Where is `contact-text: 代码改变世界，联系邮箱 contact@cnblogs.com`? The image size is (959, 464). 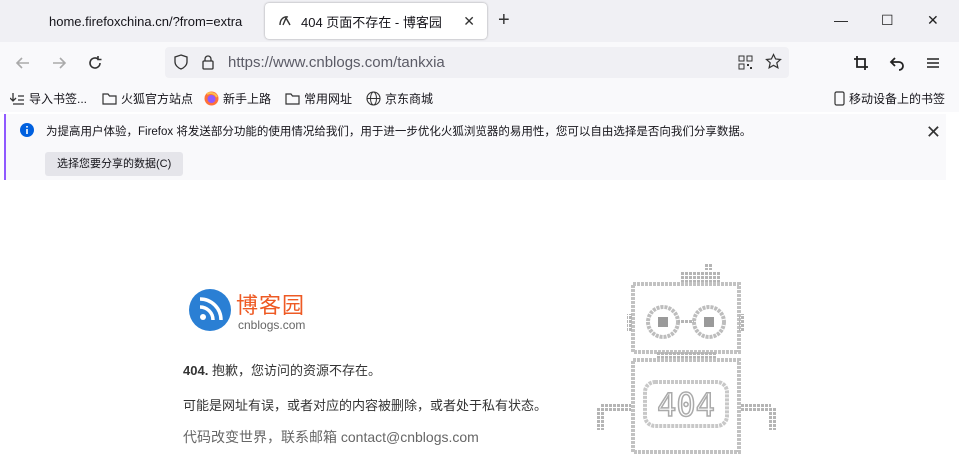 contact-text: 代码改变世界，联系邮箱 contact@cnblogs.com is located at coordinates (331, 437).